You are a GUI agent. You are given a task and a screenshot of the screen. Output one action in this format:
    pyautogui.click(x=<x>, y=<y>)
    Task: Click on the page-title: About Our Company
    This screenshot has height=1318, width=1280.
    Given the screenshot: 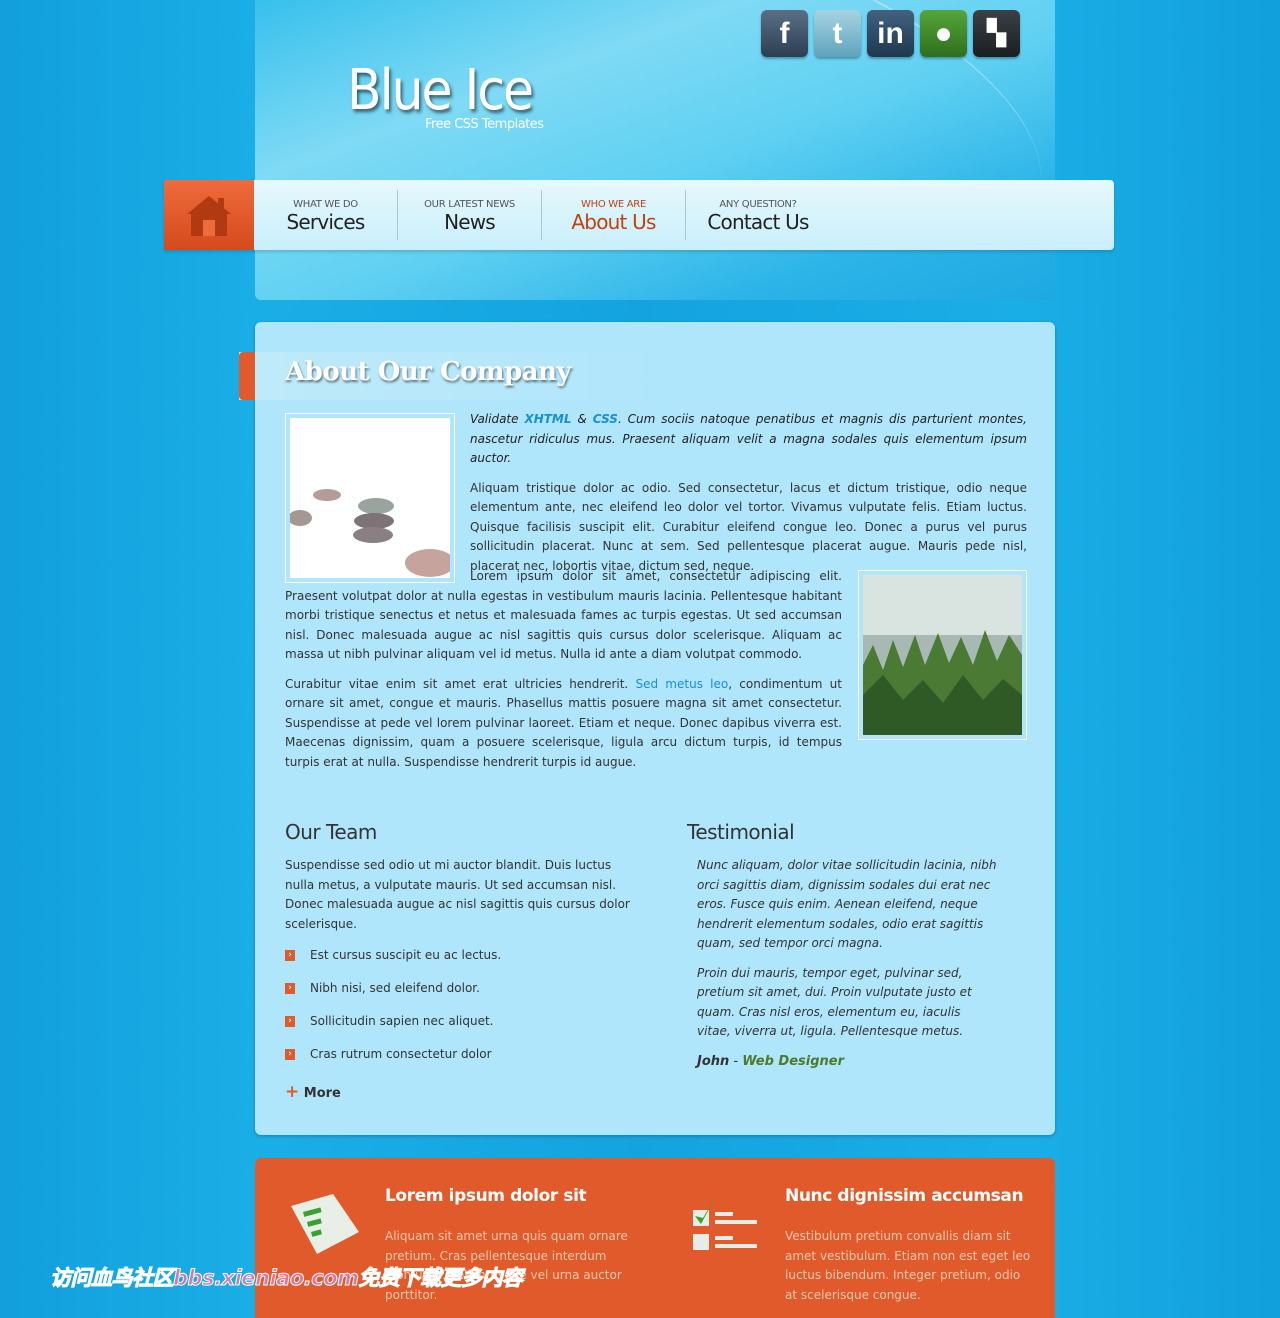 What is the action you would take?
    pyautogui.click(x=428, y=372)
    